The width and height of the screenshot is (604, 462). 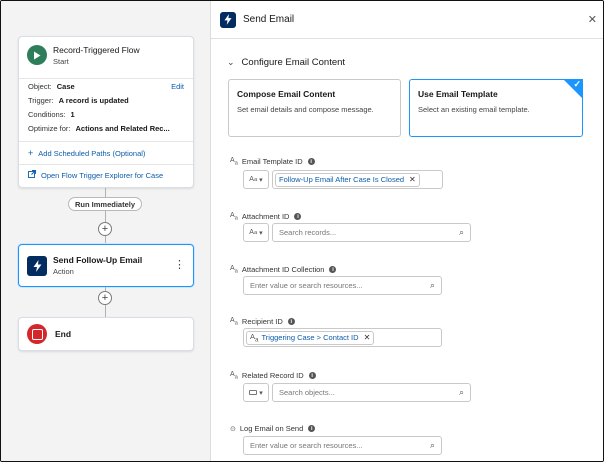 What do you see at coordinates (577, 84) in the screenshot?
I see `checkmark-icon: ✓` at bounding box center [577, 84].